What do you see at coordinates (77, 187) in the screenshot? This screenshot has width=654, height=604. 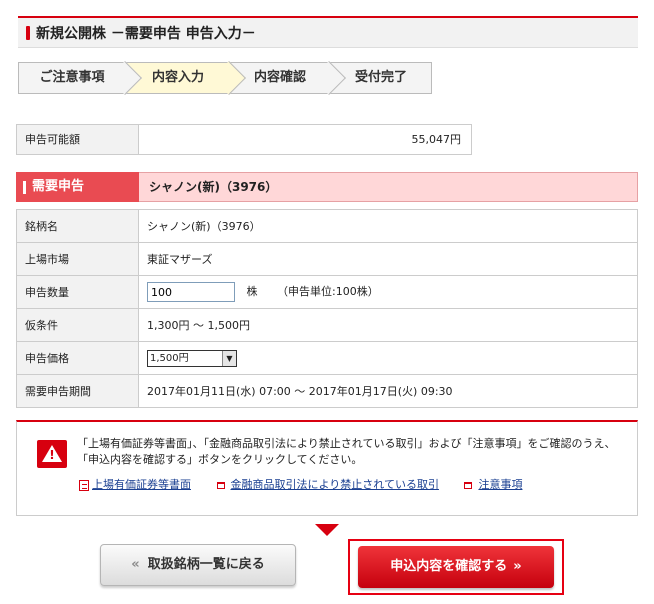 I see `demand-label: 需要申告` at bounding box center [77, 187].